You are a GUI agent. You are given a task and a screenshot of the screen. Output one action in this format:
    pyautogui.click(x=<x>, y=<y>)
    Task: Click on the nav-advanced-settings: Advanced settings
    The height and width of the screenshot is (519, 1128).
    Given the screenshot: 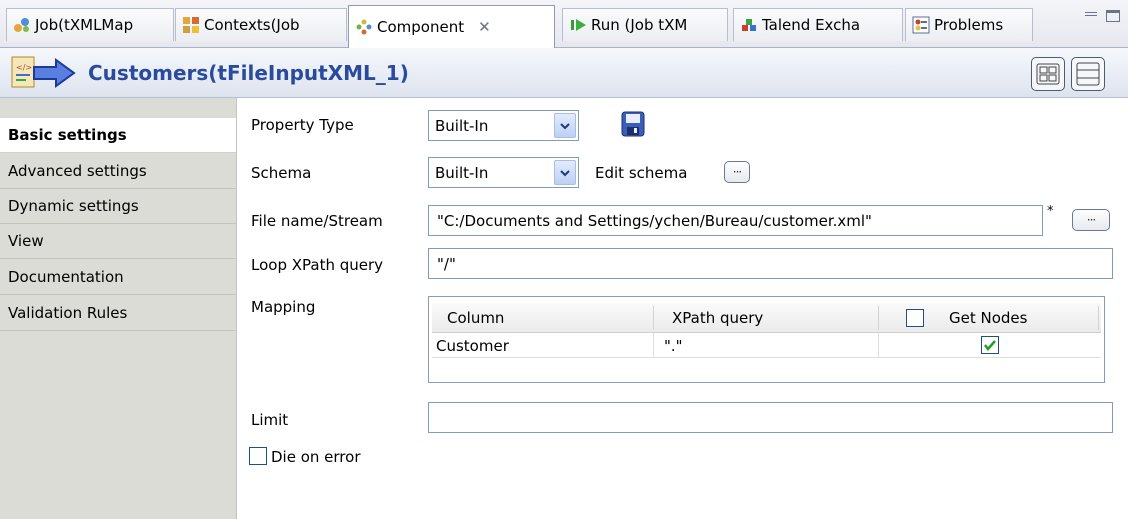 What is the action you would take?
    pyautogui.click(x=118, y=171)
    